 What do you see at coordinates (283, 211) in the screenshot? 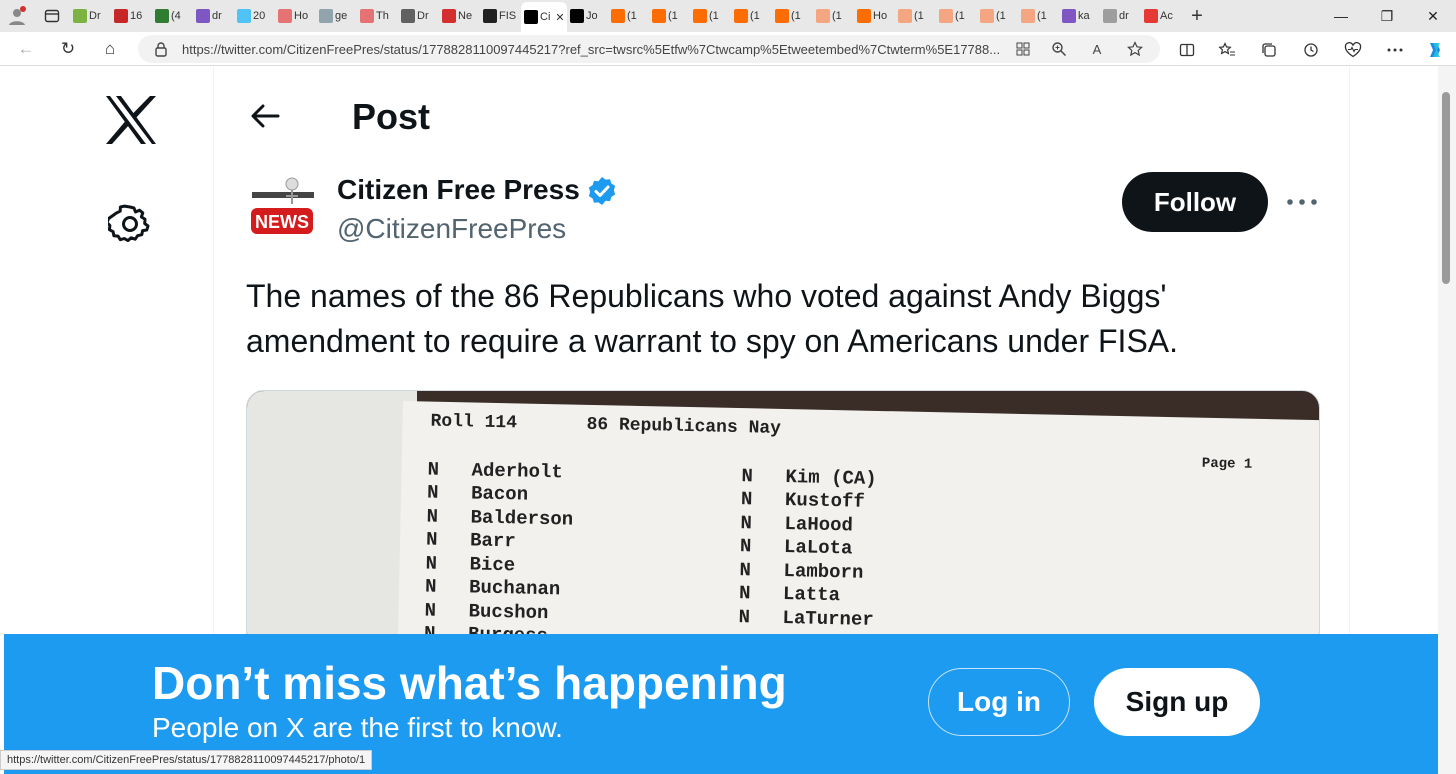
I see `author-avatar: NEWS` at bounding box center [283, 211].